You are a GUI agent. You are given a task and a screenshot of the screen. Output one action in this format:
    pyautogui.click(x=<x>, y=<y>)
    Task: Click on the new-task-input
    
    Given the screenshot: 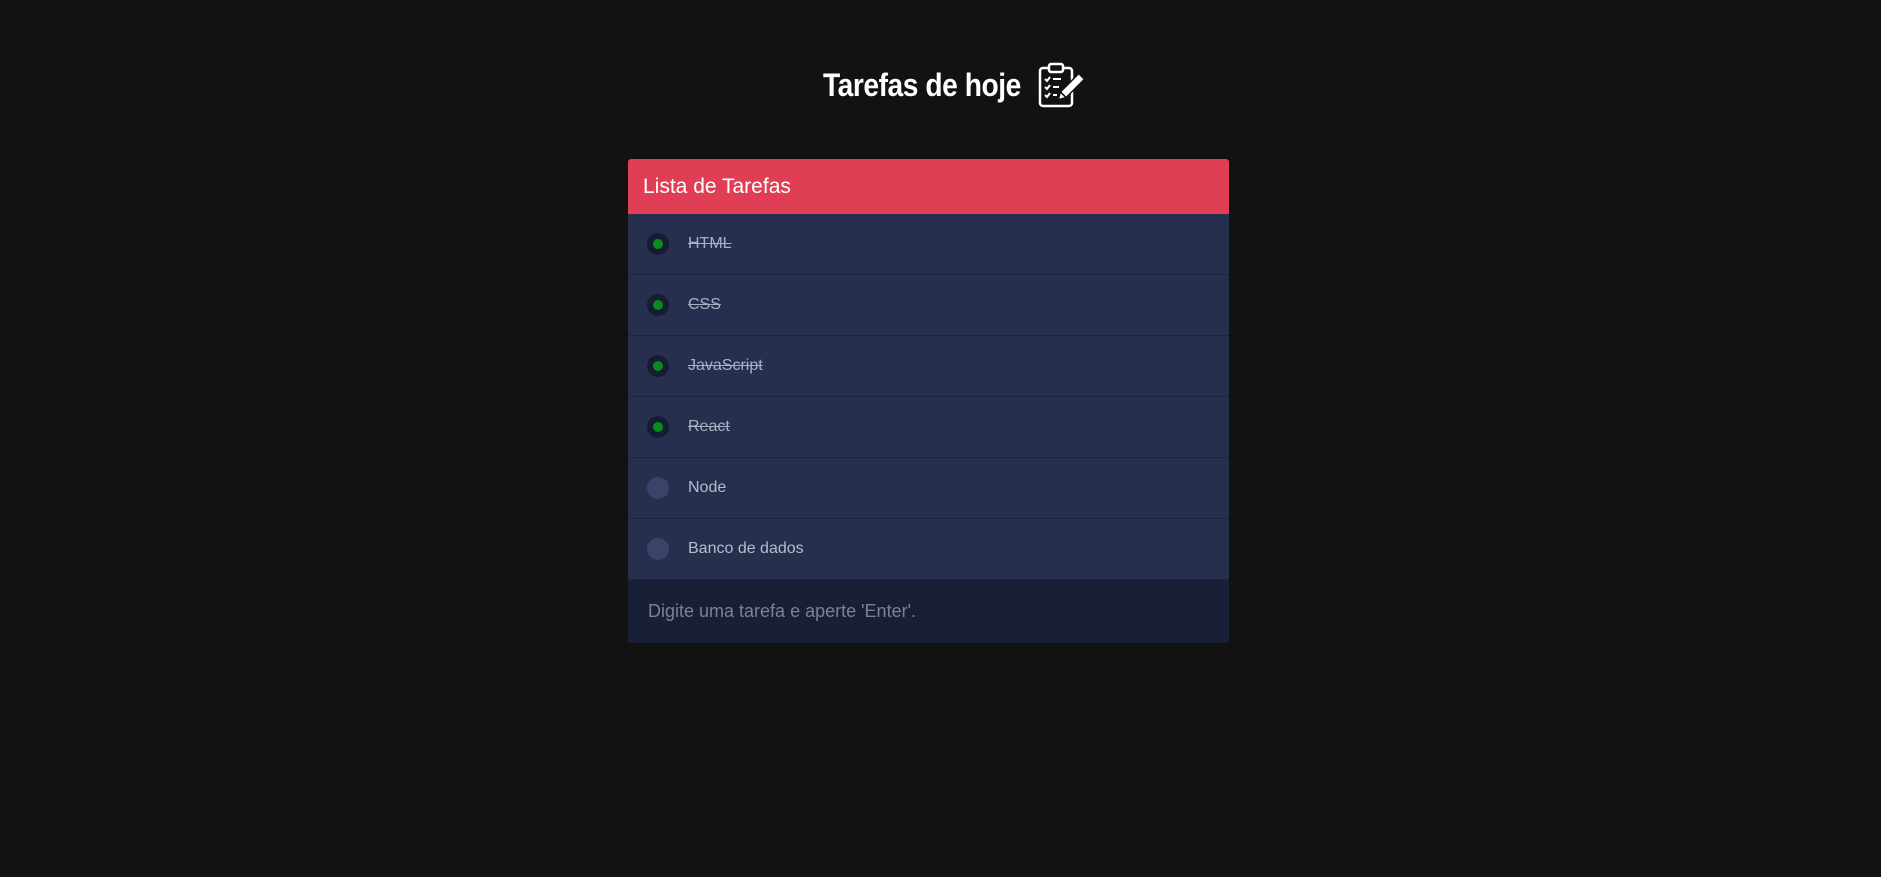 What is the action you would take?
    pyautogui.click(x=928, y=611)
    